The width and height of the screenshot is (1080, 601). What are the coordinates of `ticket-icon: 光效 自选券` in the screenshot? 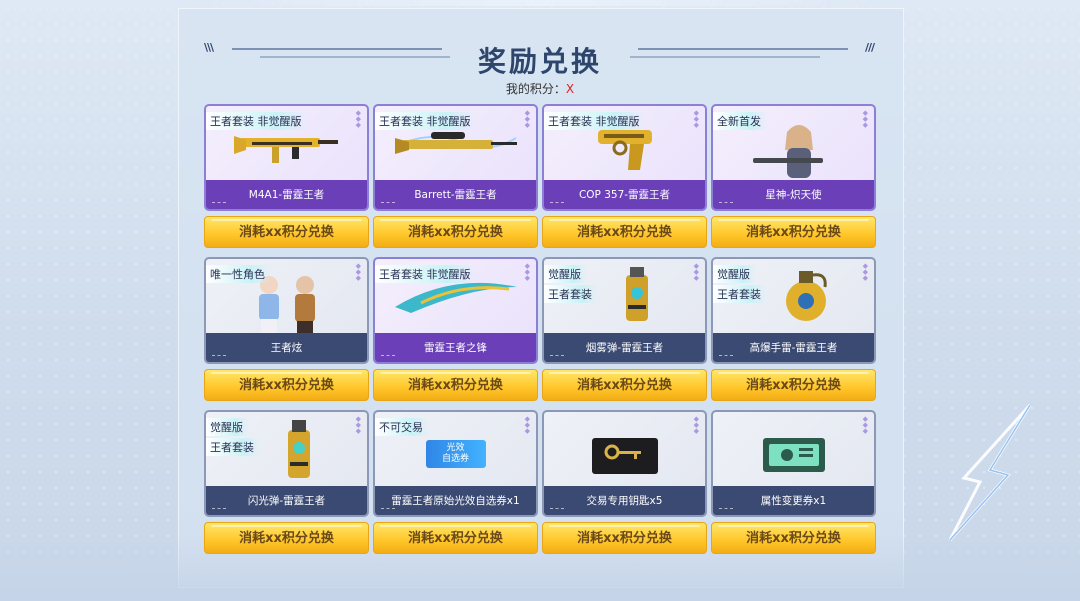 It's located at (455, 454).